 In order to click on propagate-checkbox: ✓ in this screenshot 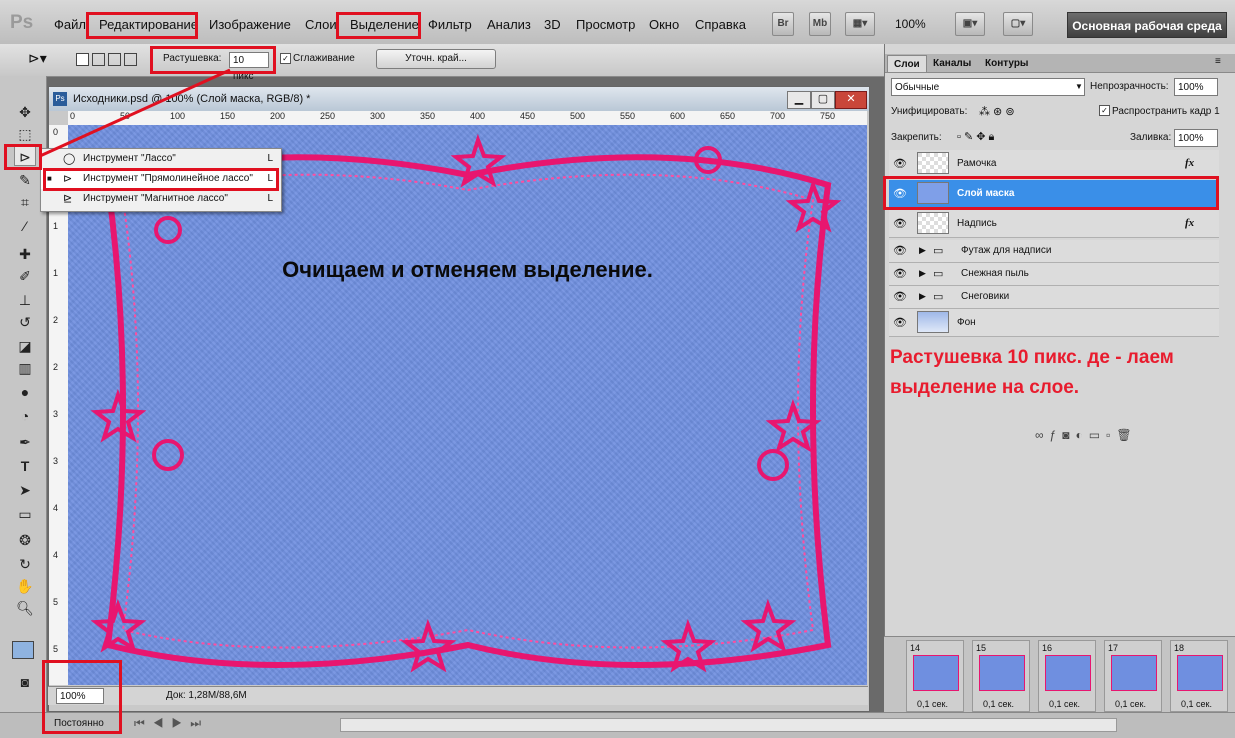, I will do `click(1104, 110)`.